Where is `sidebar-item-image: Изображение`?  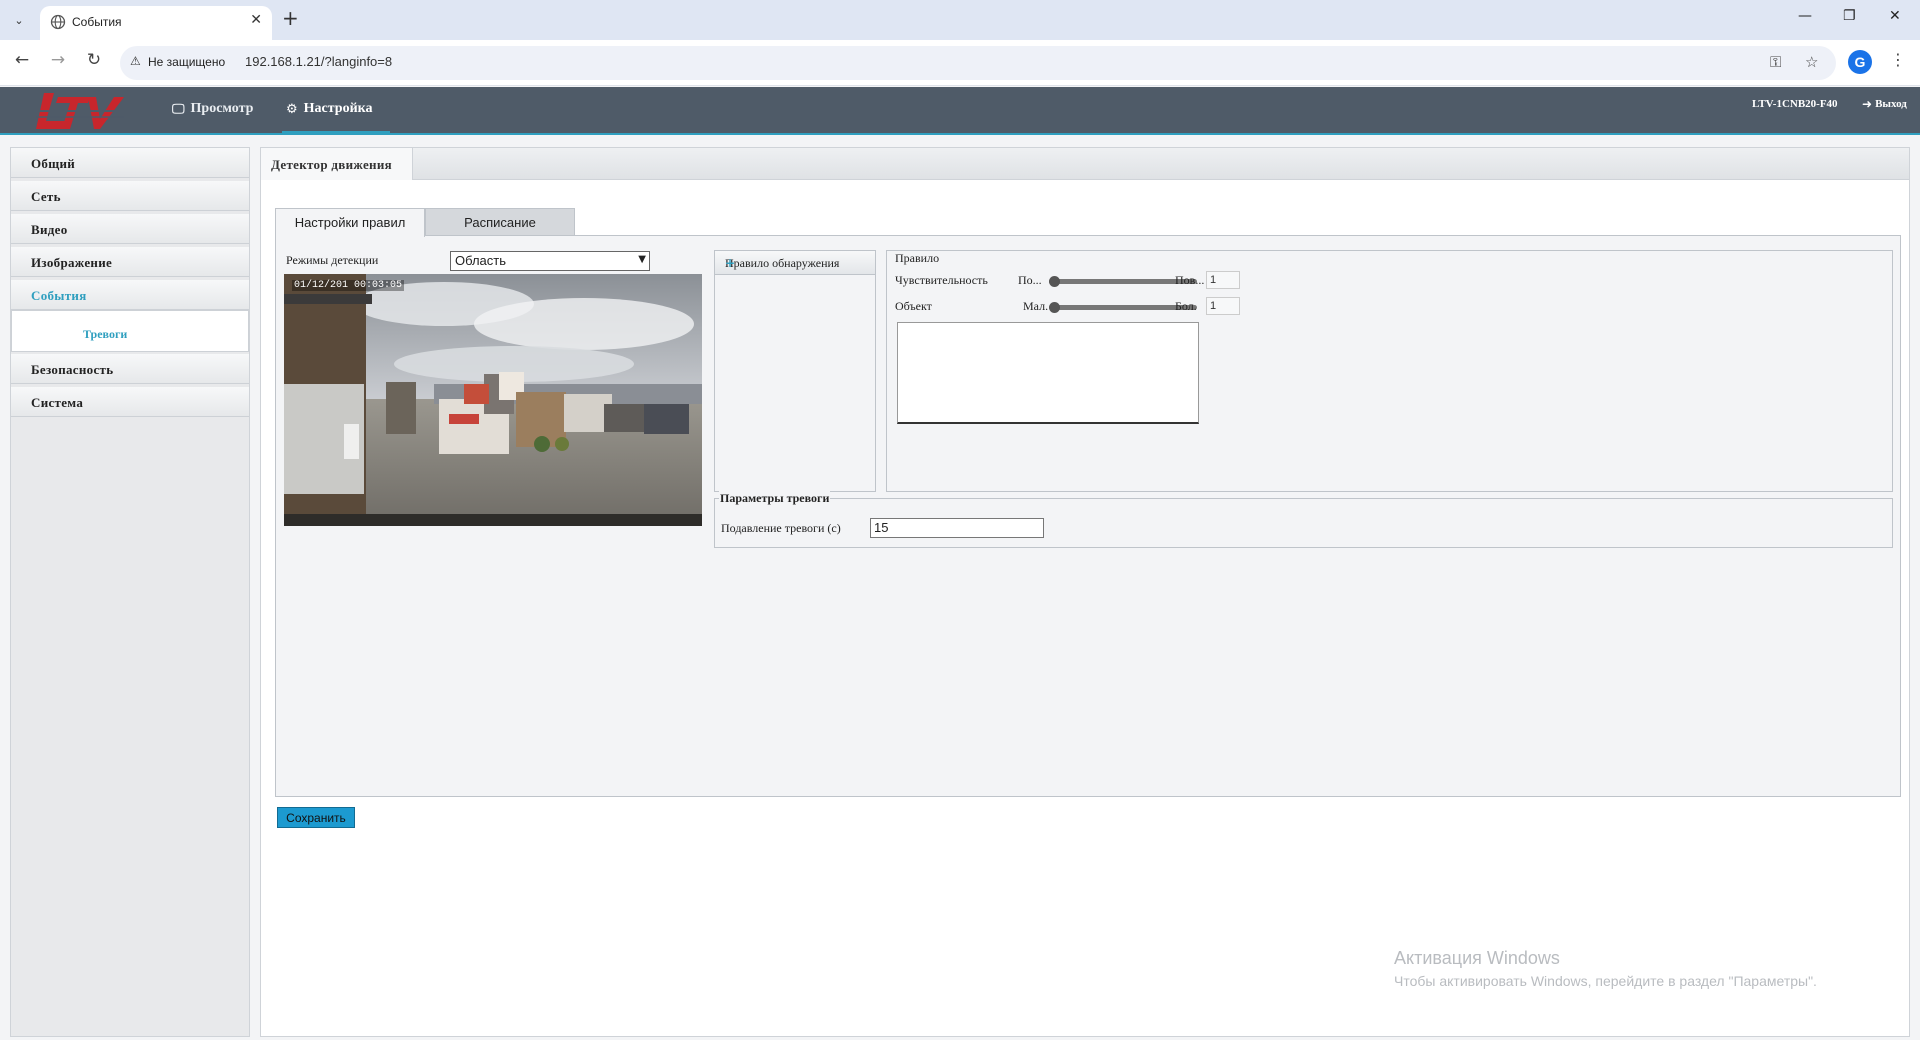
sidebar-item-image: Изображение is located at coordinates (130, 262).